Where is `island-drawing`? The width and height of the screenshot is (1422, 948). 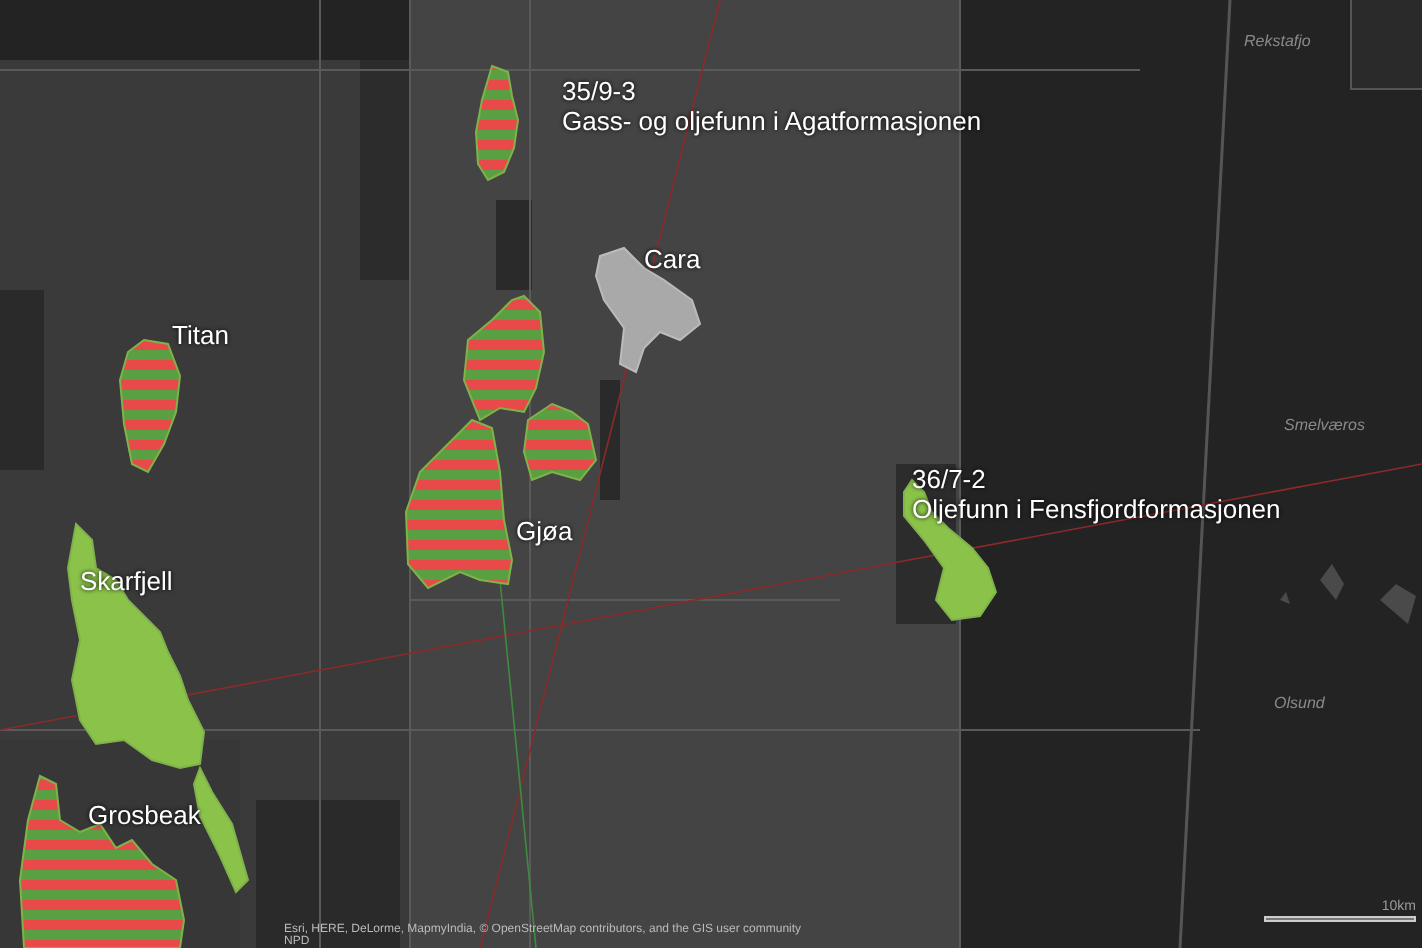
island-drawing is located at coordinates (1348, 594).